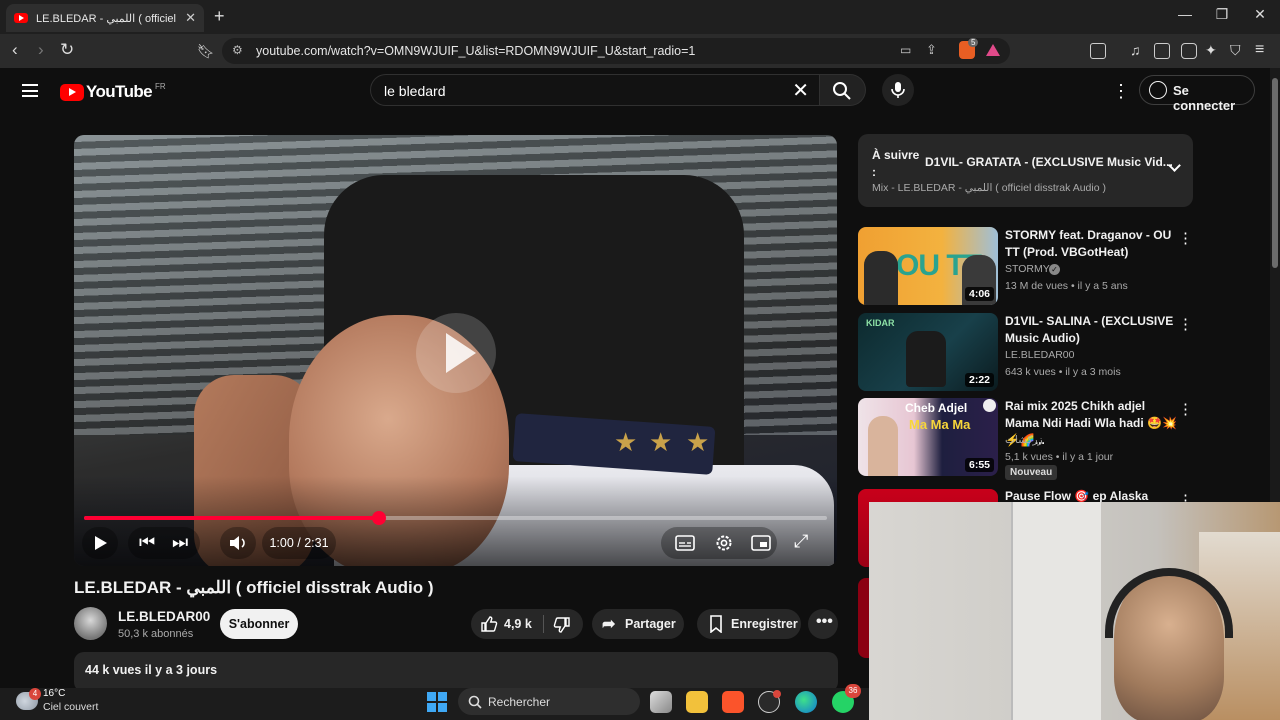 Image resolution: width=1280 pixels, height=720 pixels. I want to click on browser-tab-active: LE.BLEDAR - اللمبي ( officiel disstrak ✕, so click(105, 18).